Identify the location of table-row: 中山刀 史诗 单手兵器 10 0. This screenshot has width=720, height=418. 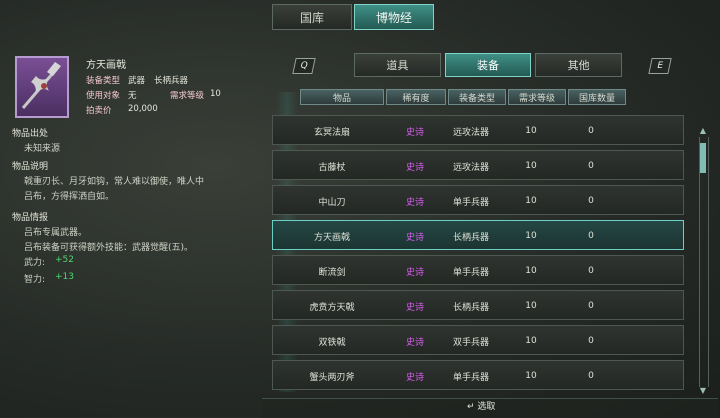
(478, 200).